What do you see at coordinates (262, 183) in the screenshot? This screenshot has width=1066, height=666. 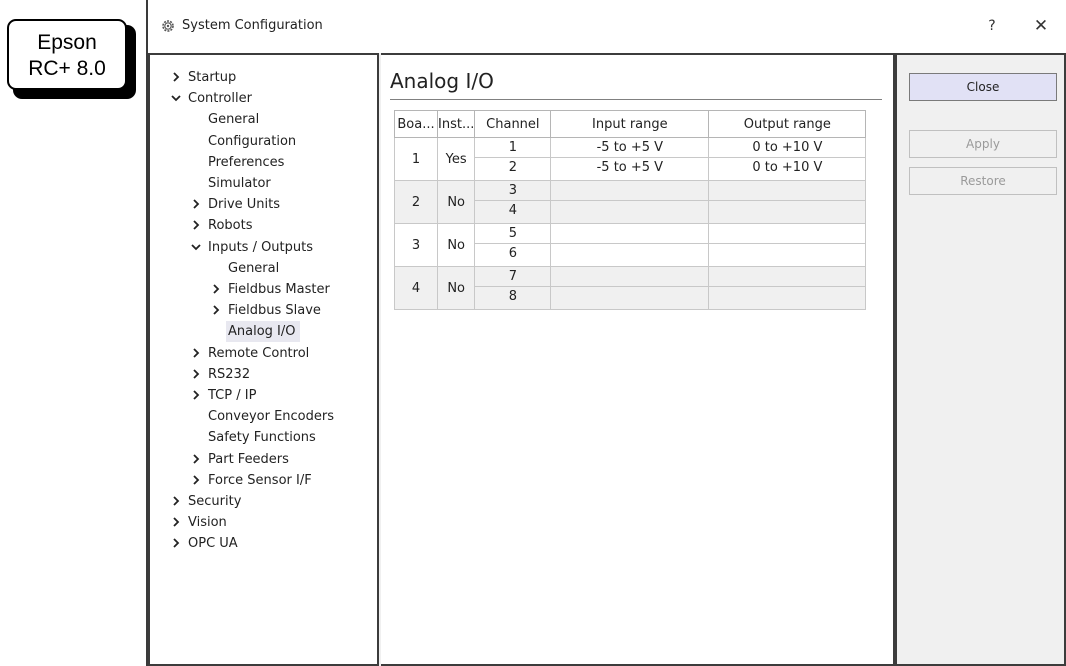 I see `tree-item-simulator: Simulator` at bounding box center [262, 183].